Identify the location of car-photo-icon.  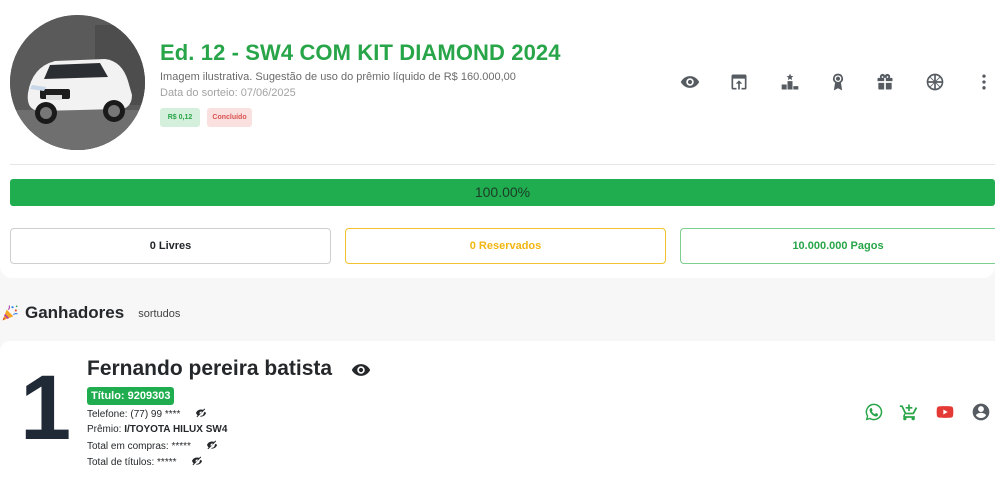
(77, 82).